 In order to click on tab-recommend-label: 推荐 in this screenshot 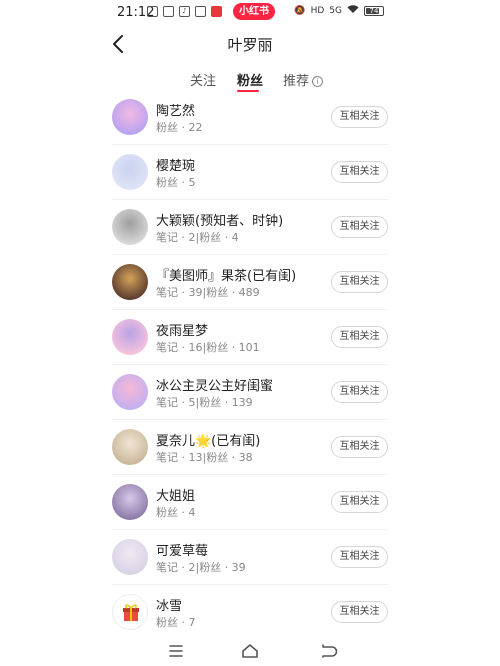, I will do `click(296, 81)`.